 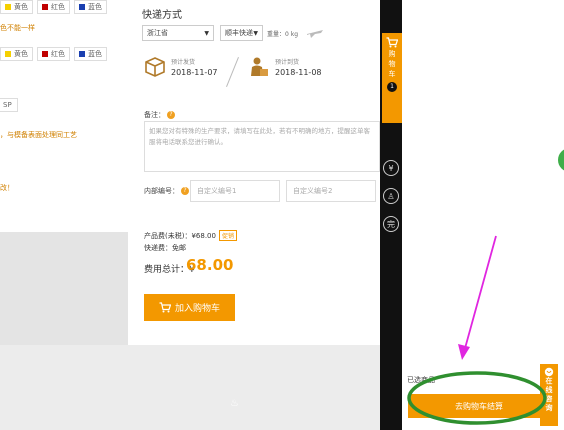 What do you see at coordinates (392, 87) in the screenshot?
I see `cart-count-badge: 1` at bounding box center [392, 87].